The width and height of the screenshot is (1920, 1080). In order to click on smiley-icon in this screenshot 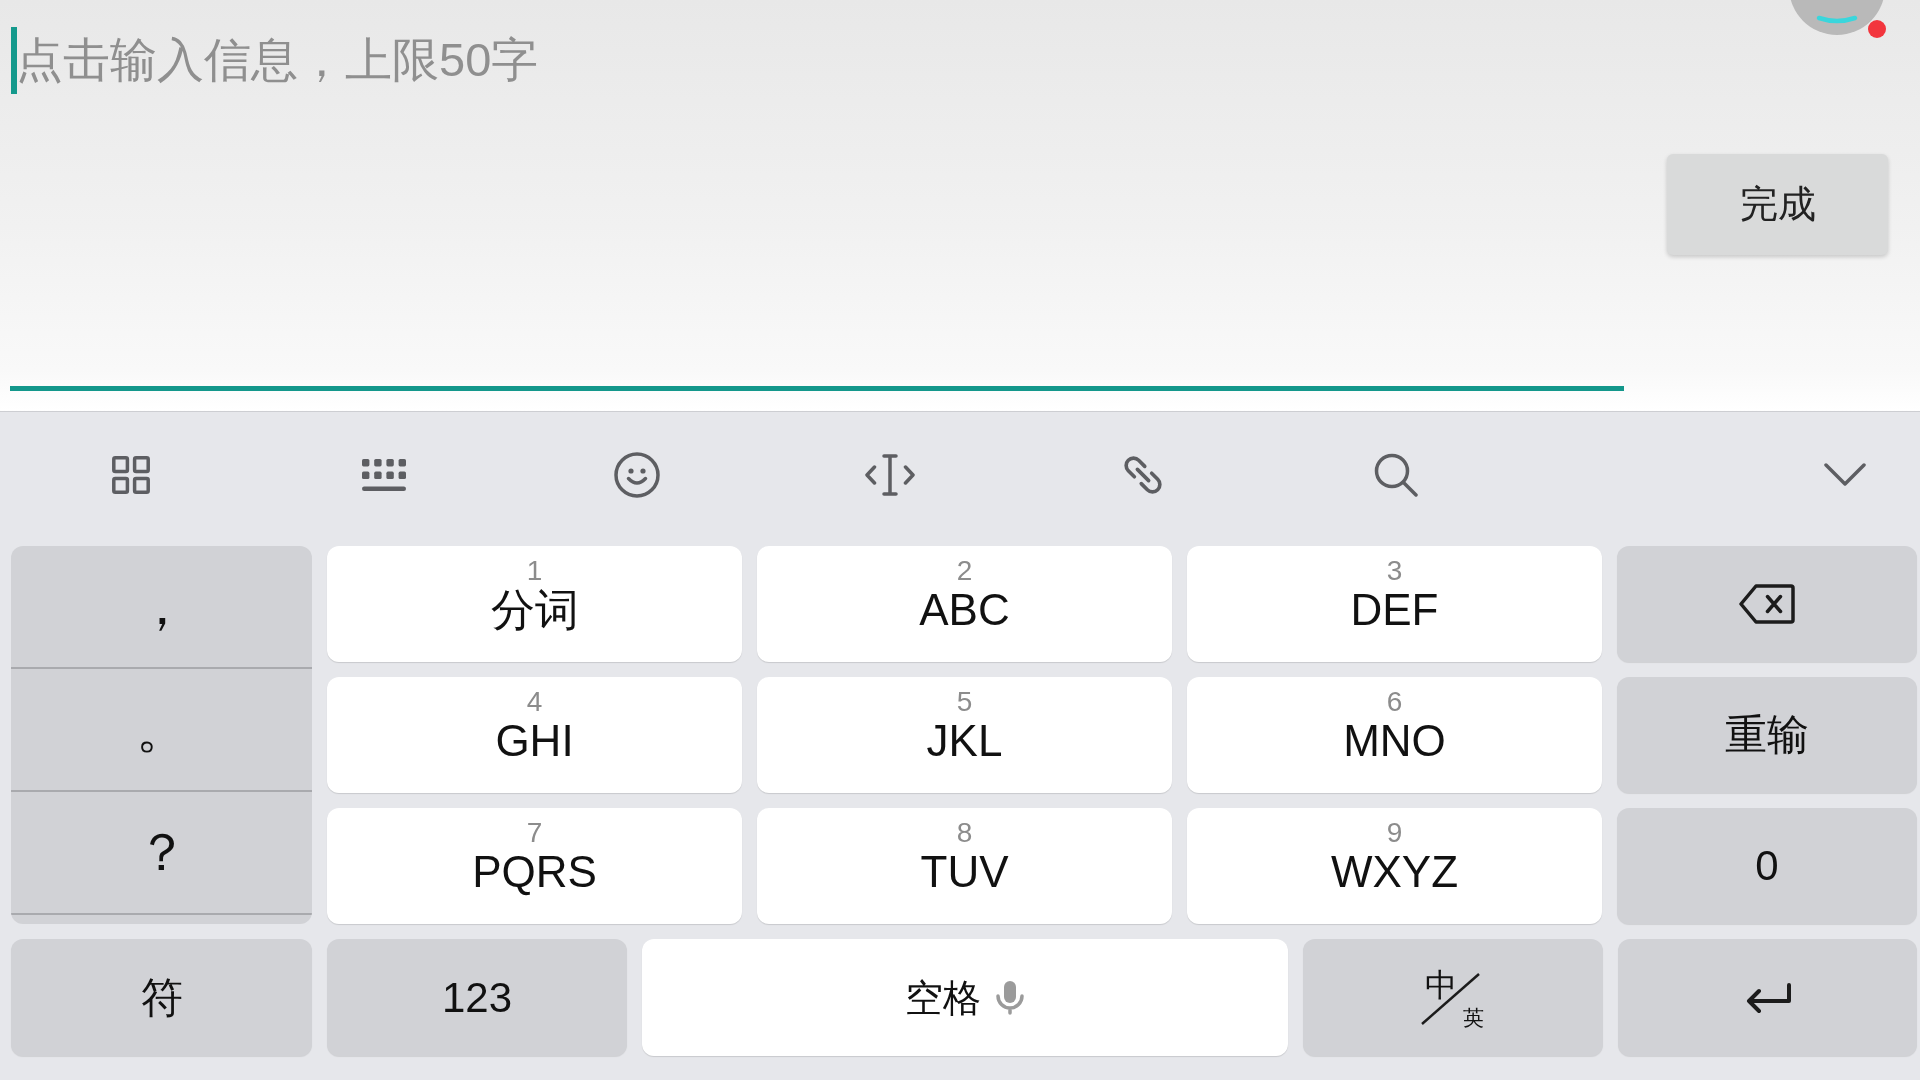, I will do `click(636, 475)`.